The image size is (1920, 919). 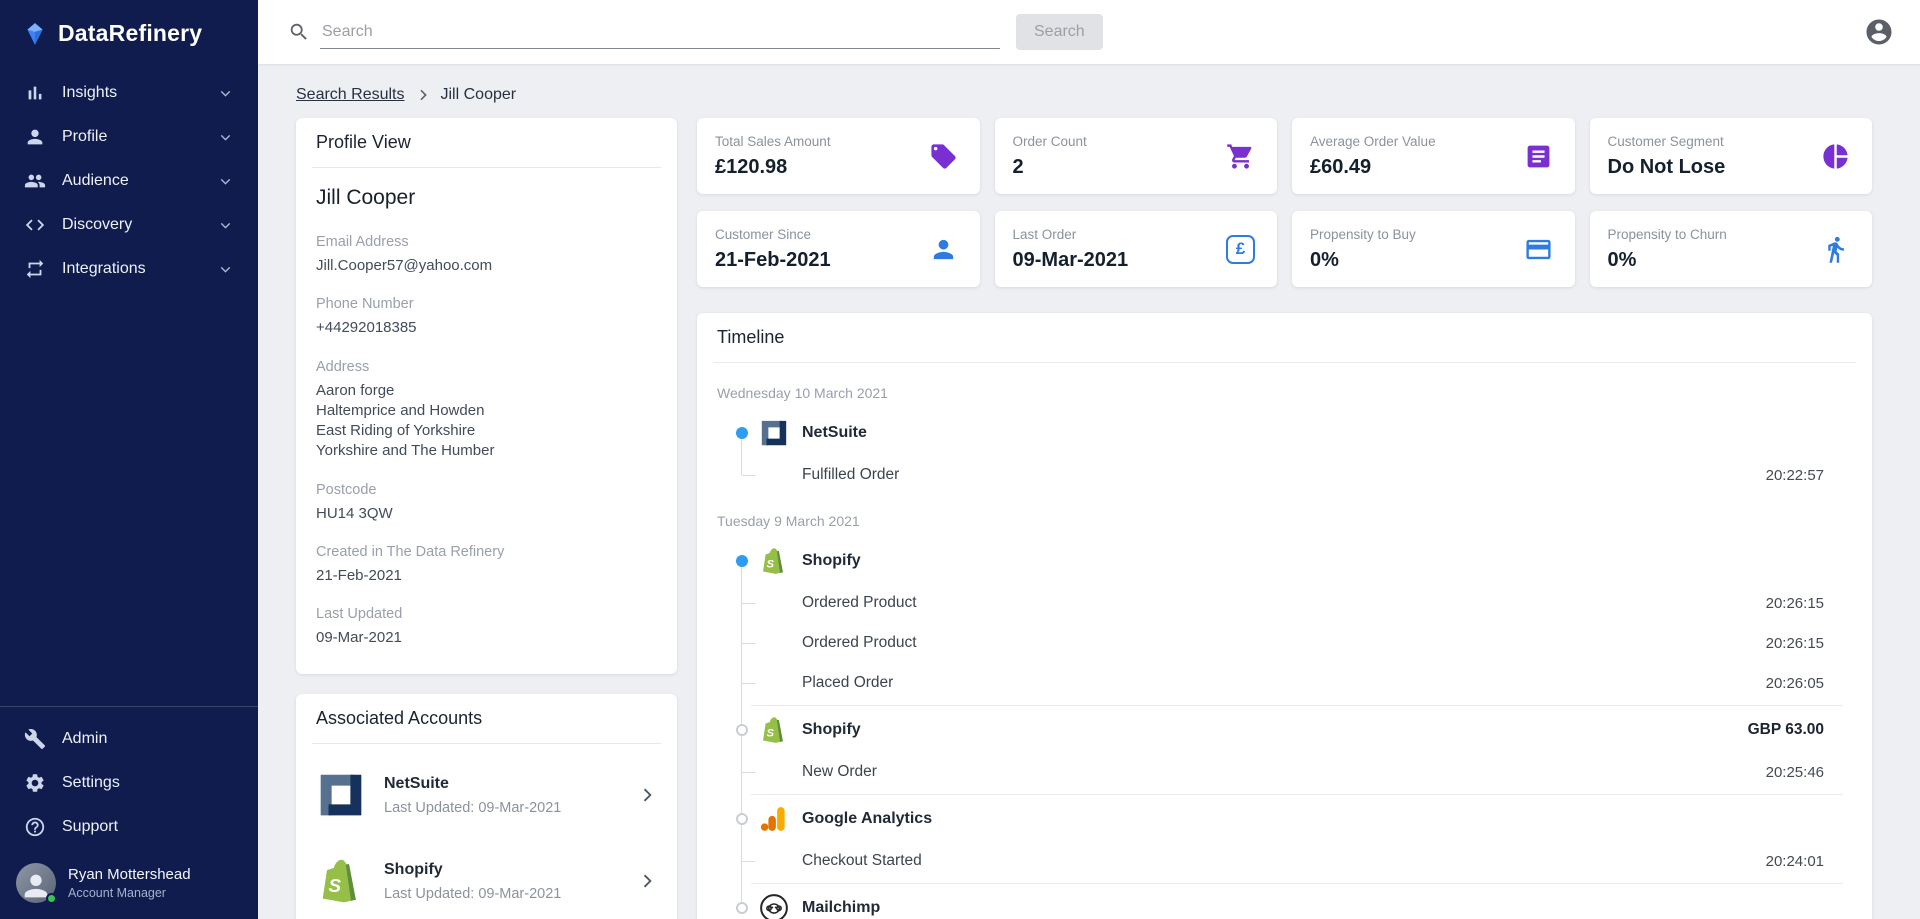 What do you see at coordinates (129, 137) in the screenshot?
I see `sidebar-item-profile: Profile` at bounding box center [129, 137].